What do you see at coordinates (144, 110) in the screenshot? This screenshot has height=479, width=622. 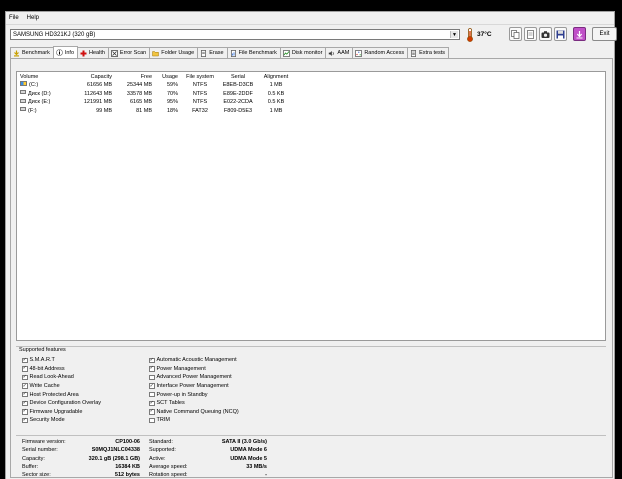 I see `volume-free: 81 MB` at bounding box center [144, 110].